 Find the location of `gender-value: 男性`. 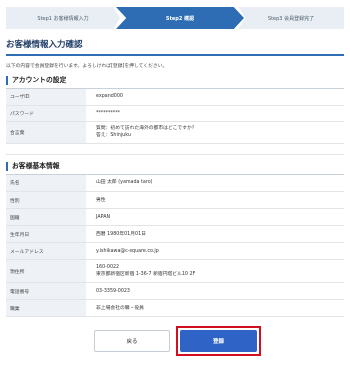

gender-value: 男性 is located at coordinates (101, 200).